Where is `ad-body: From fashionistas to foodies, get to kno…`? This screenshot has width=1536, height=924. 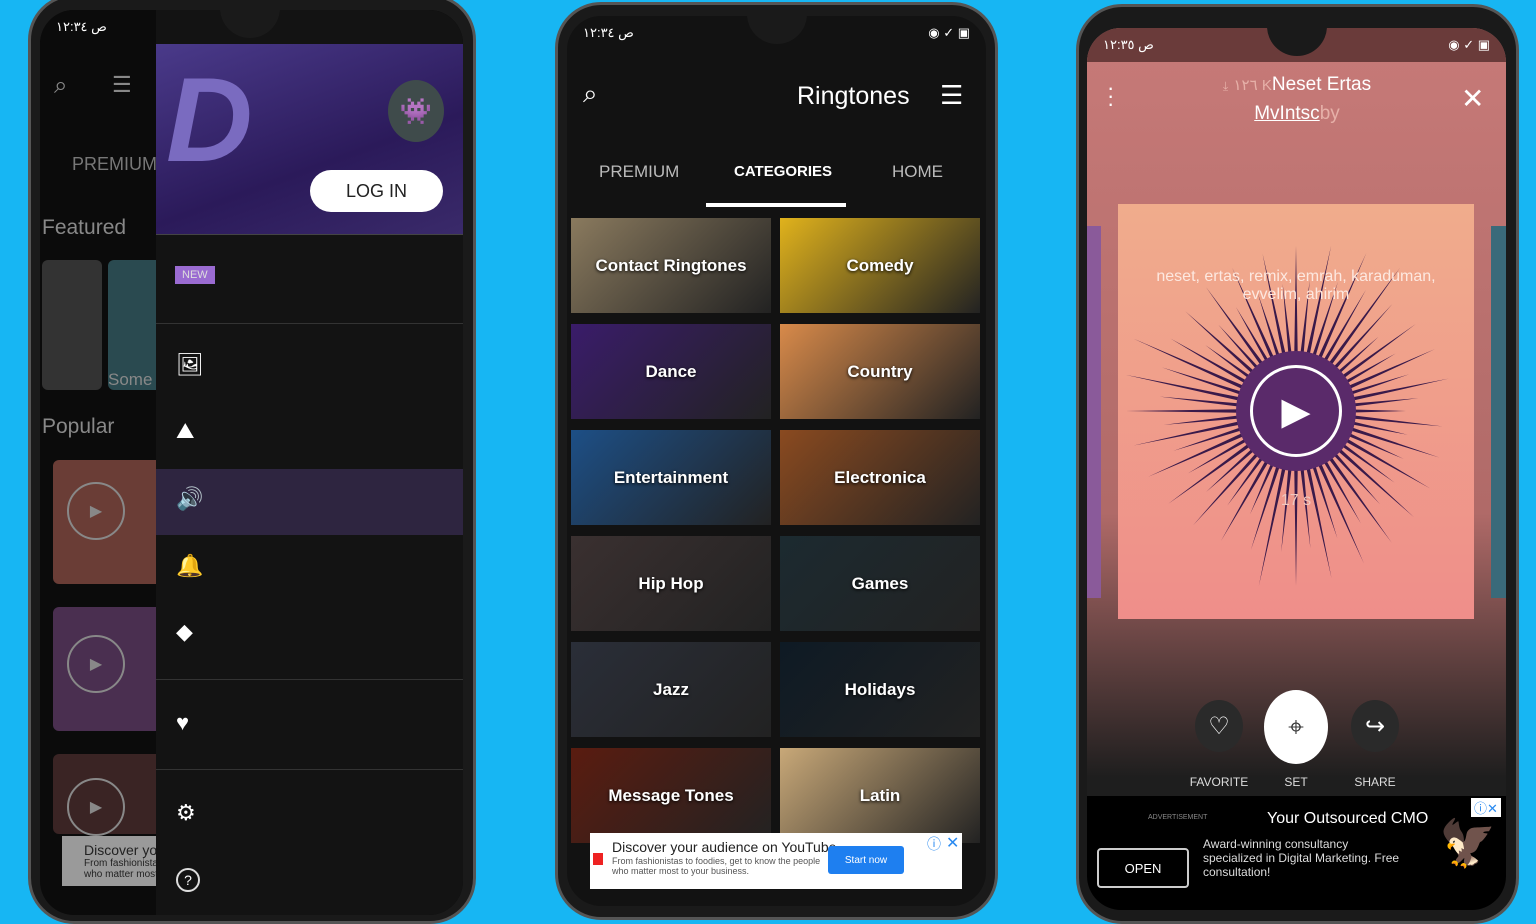
ad-body: From fashionistas to foodies, get to kno… is located at coordinates (716, 866).